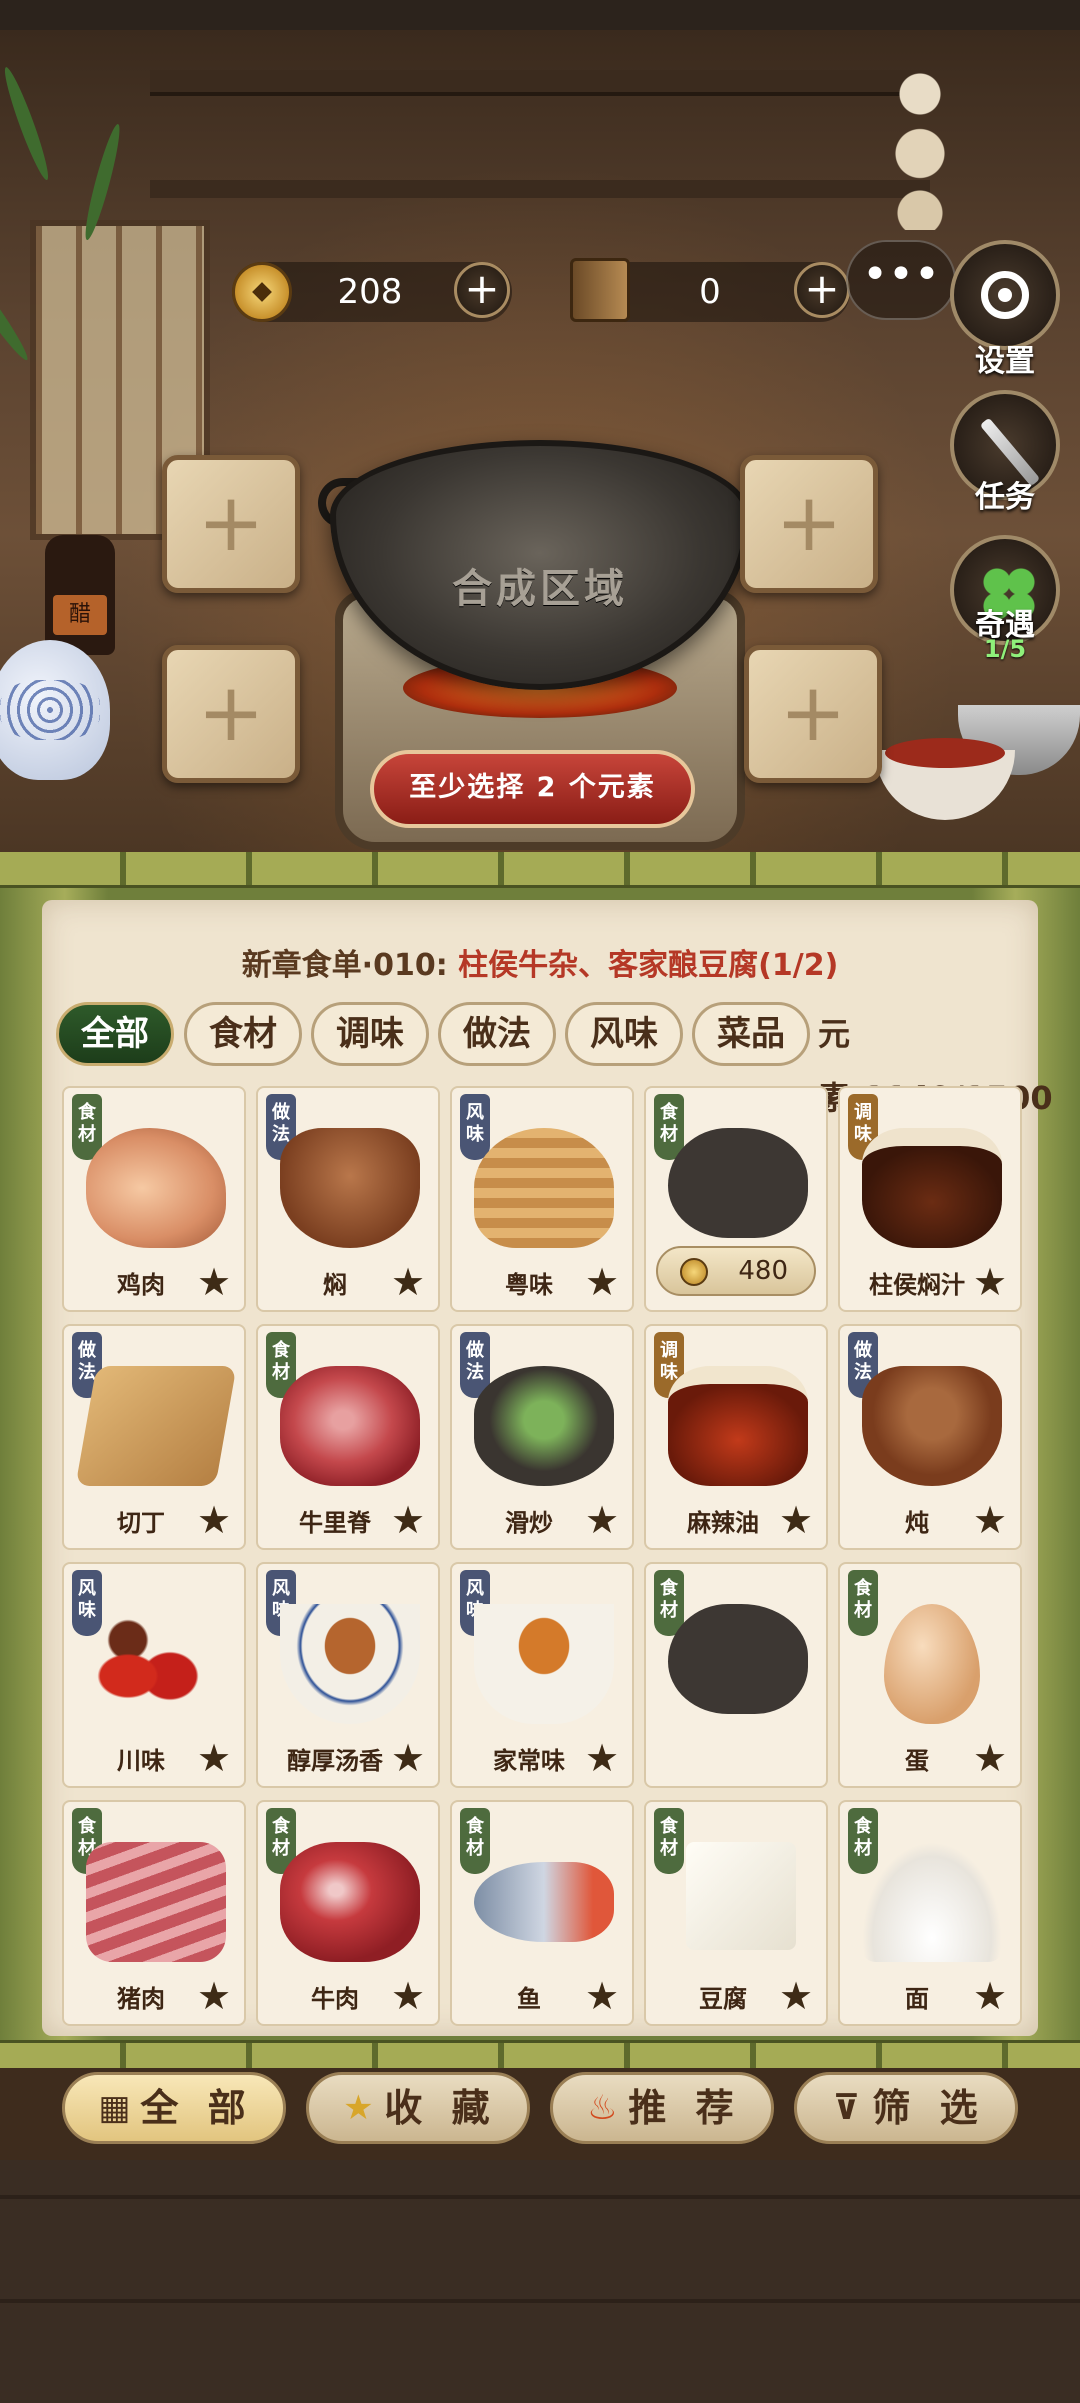 The height and width of the screenshot is (2403, 1080). What do you see at coordinates (846, 2108) in the screenshot?
I see `filter-icon: ⊽` at bounding box center [846, 2108].